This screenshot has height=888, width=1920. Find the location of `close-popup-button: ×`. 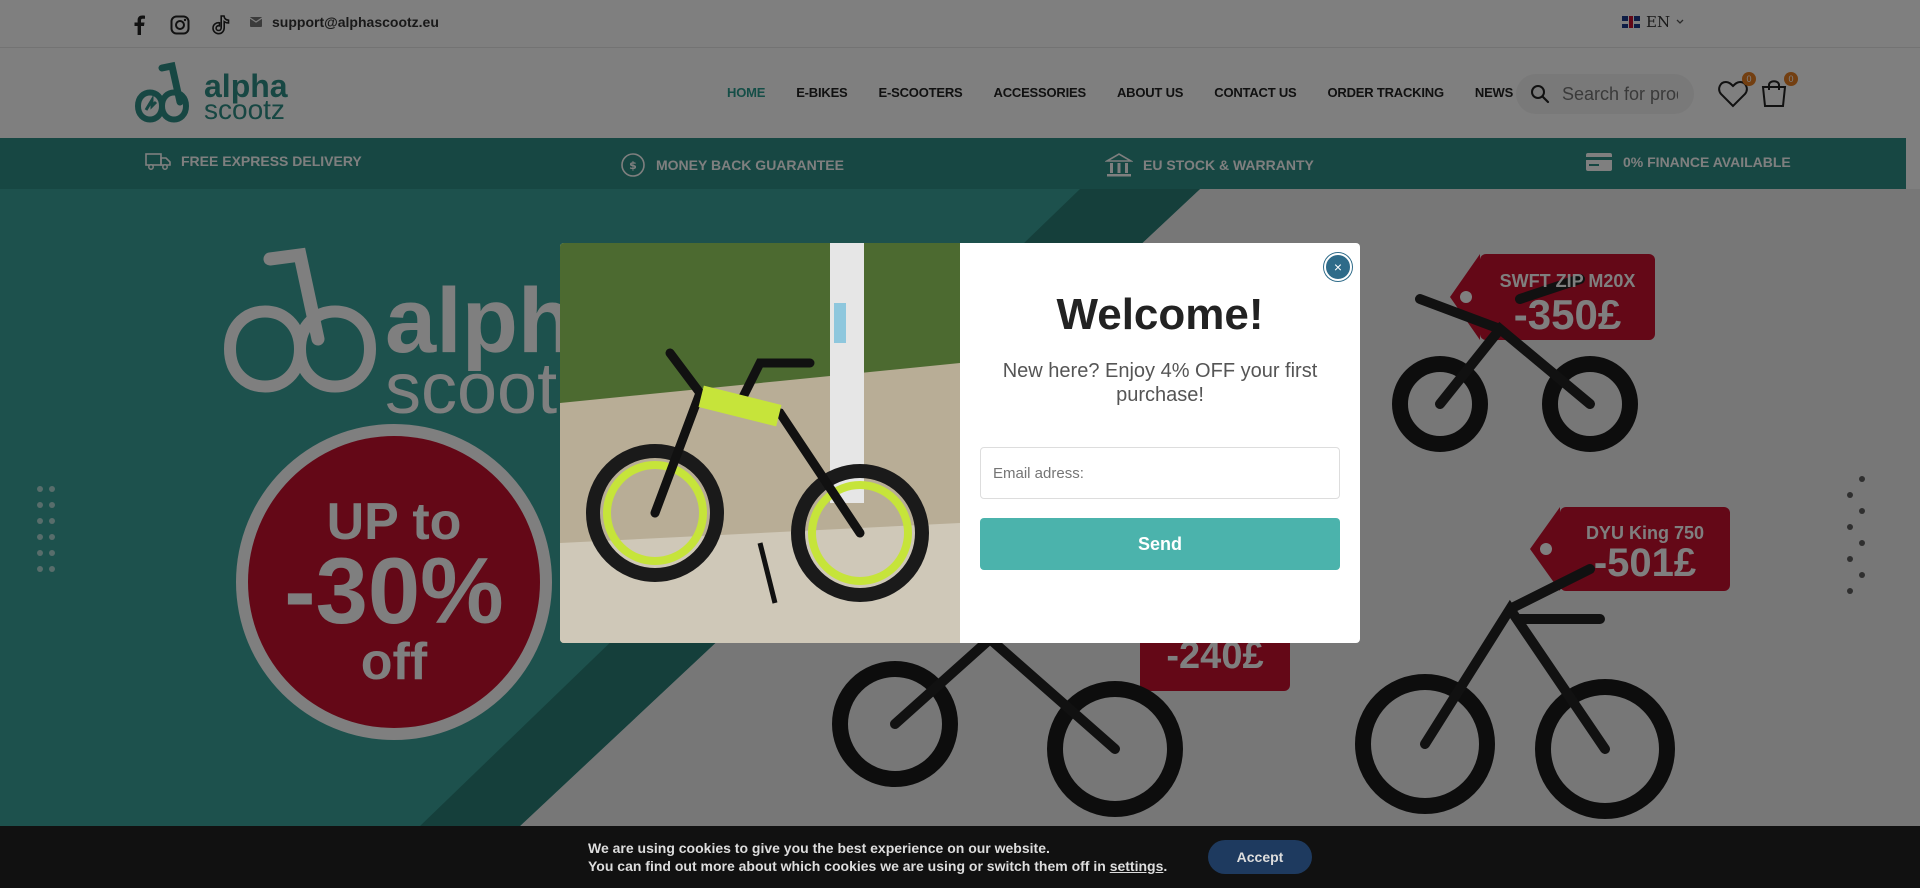

close-popup-button: × is located at coordinates (1338, 267).